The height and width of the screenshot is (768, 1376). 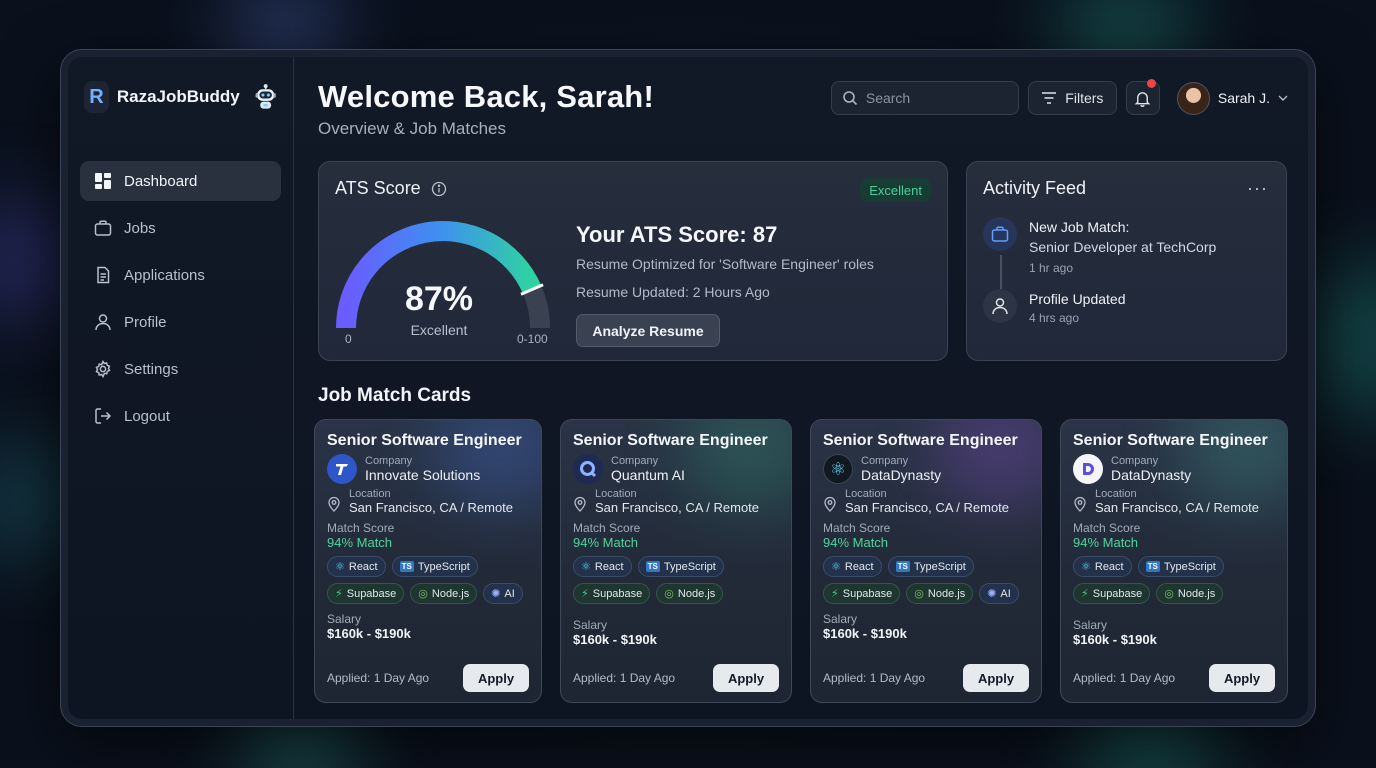 I want to click on filters-button: Filters, so click(x=1072, y=98).